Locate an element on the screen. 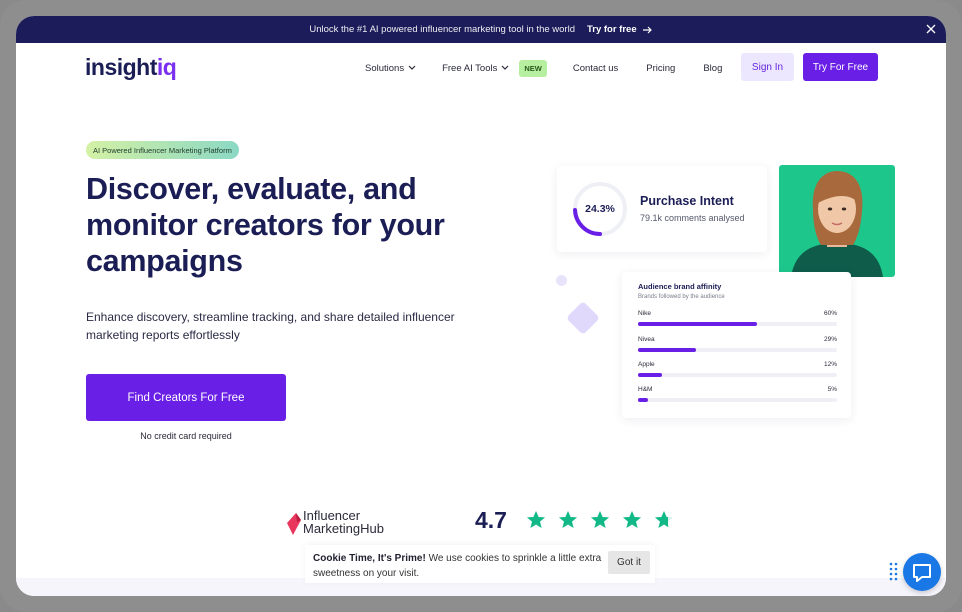 Image resolution: width=962 pixels, height=612 pixels. influencer-marketinghub-logo: Influencer MarketingHub is located at coordinates (352, 523).